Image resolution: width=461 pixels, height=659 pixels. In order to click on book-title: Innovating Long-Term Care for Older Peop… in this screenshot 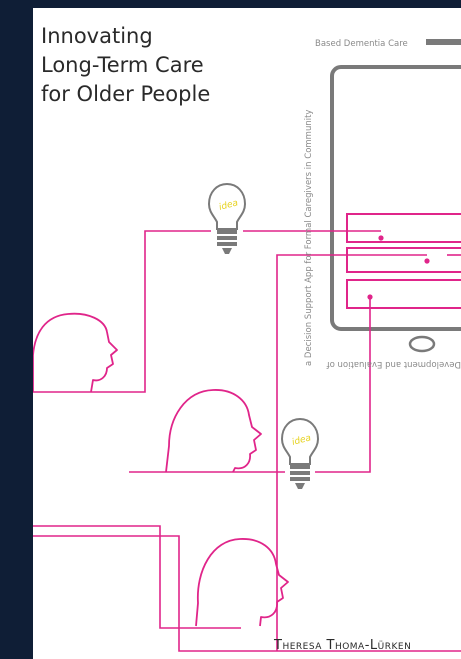, I will do `click(125, 65)`.